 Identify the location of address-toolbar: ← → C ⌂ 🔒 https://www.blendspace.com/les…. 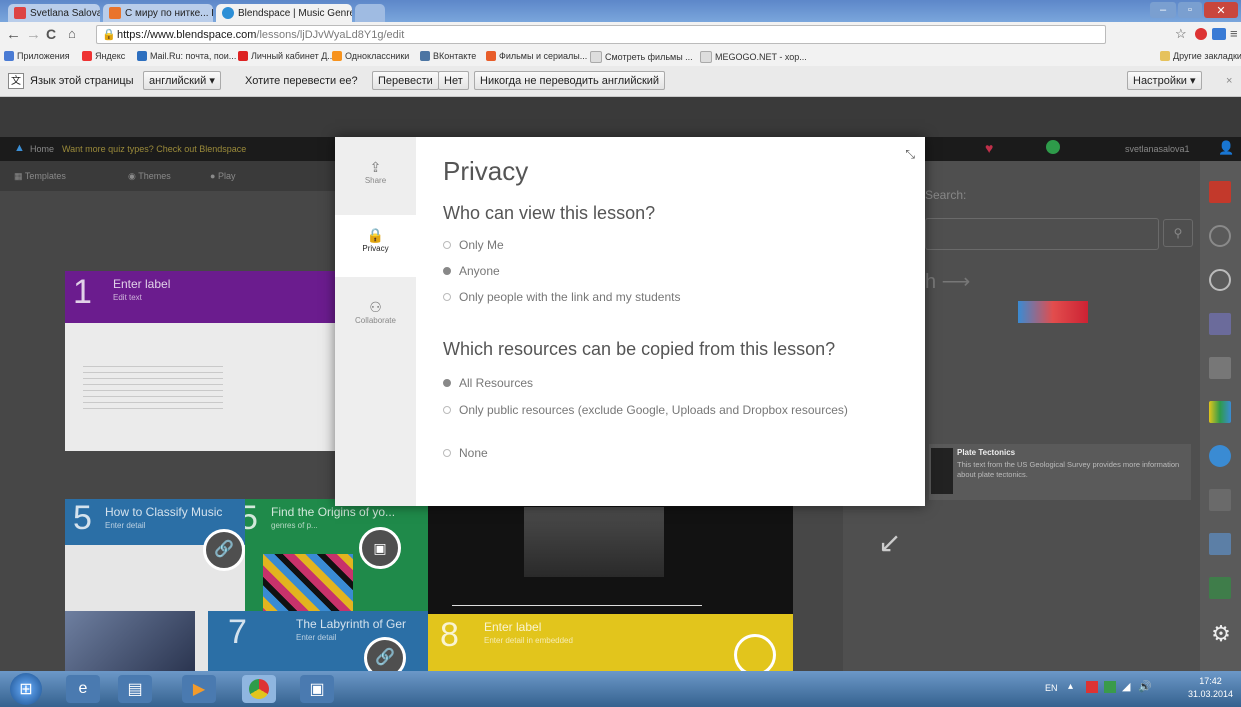
(620, 35).